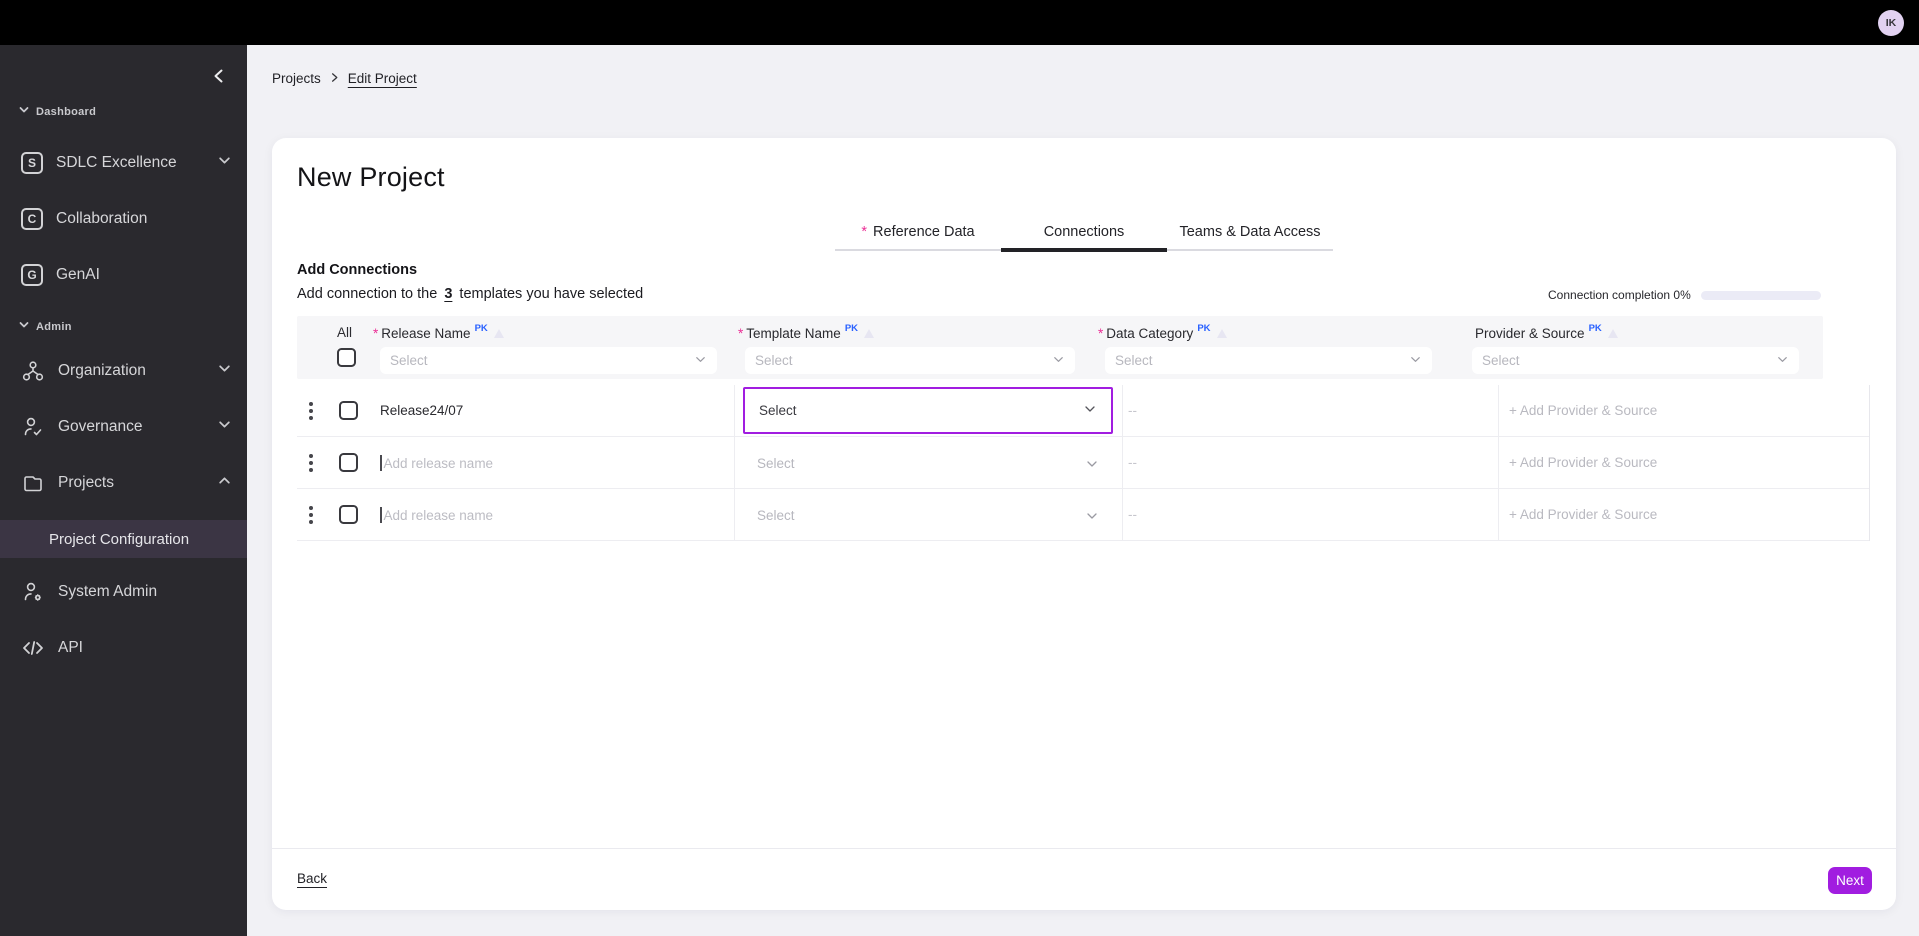 The width and height of the screenshot is (1919, 936). I want to click on chevron-up-icon, so click(224, 483).